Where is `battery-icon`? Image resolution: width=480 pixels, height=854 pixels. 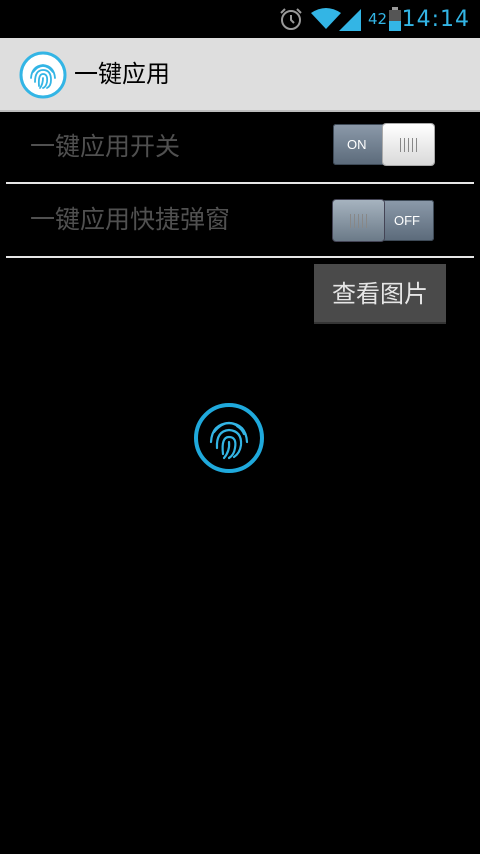
battery-icon is located at coordinates (395, 19).